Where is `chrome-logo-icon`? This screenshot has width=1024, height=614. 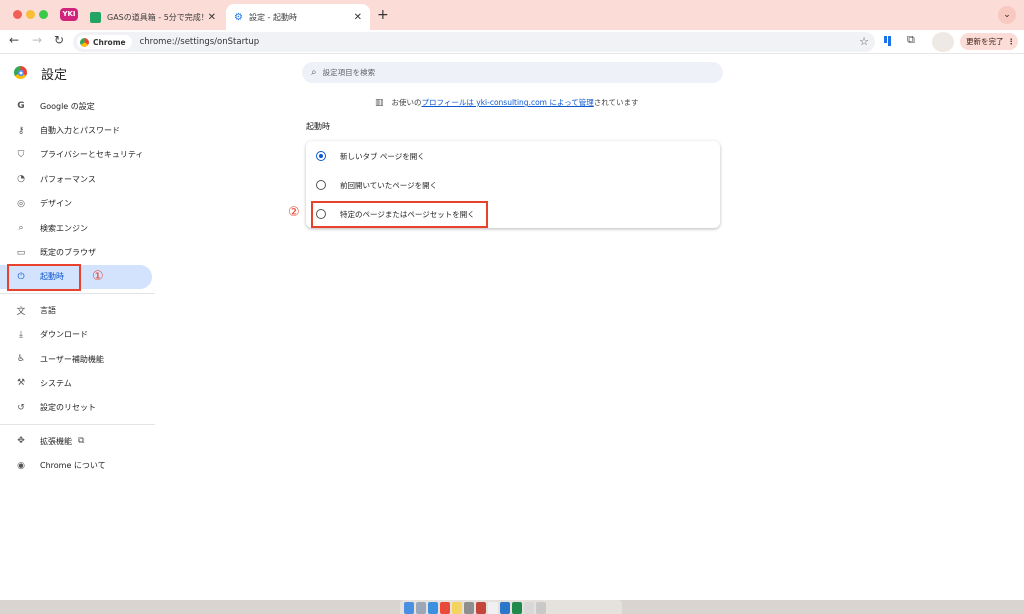 chrome-logo-icon is located at coordinates (20, 72).